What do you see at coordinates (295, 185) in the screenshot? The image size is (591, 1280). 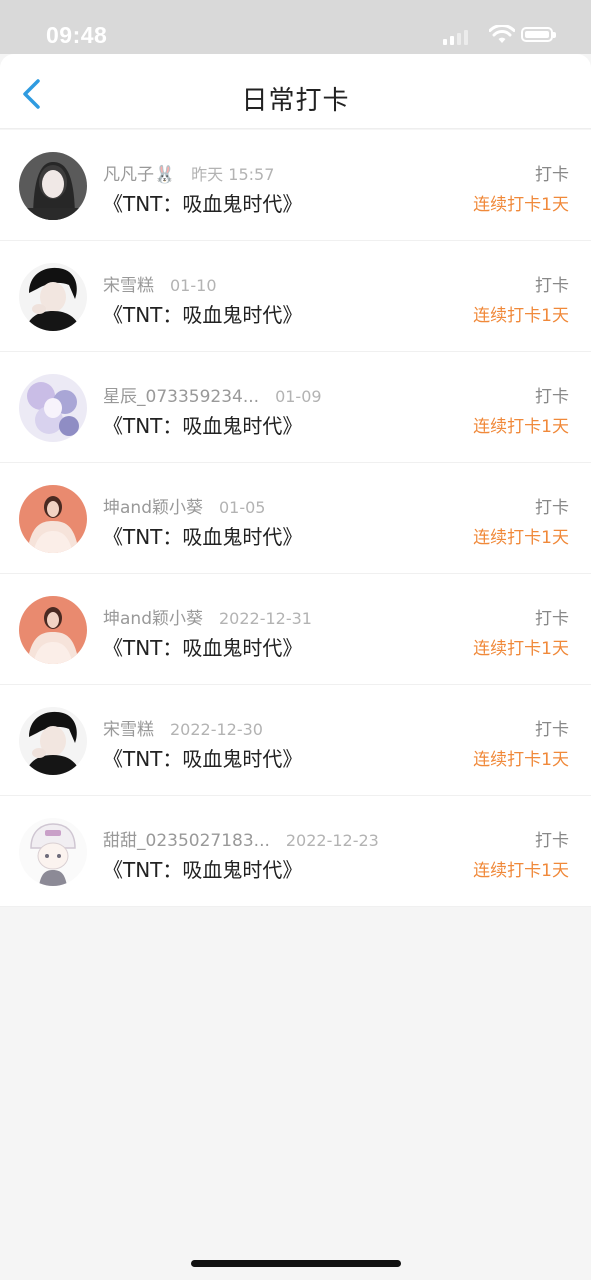 I see `checkin-row: 凡凡子🐰 昨天 15:57 《TNT：吸血鬼时代》 打卡 连续打卡1天` at bounding box center [295, 185].